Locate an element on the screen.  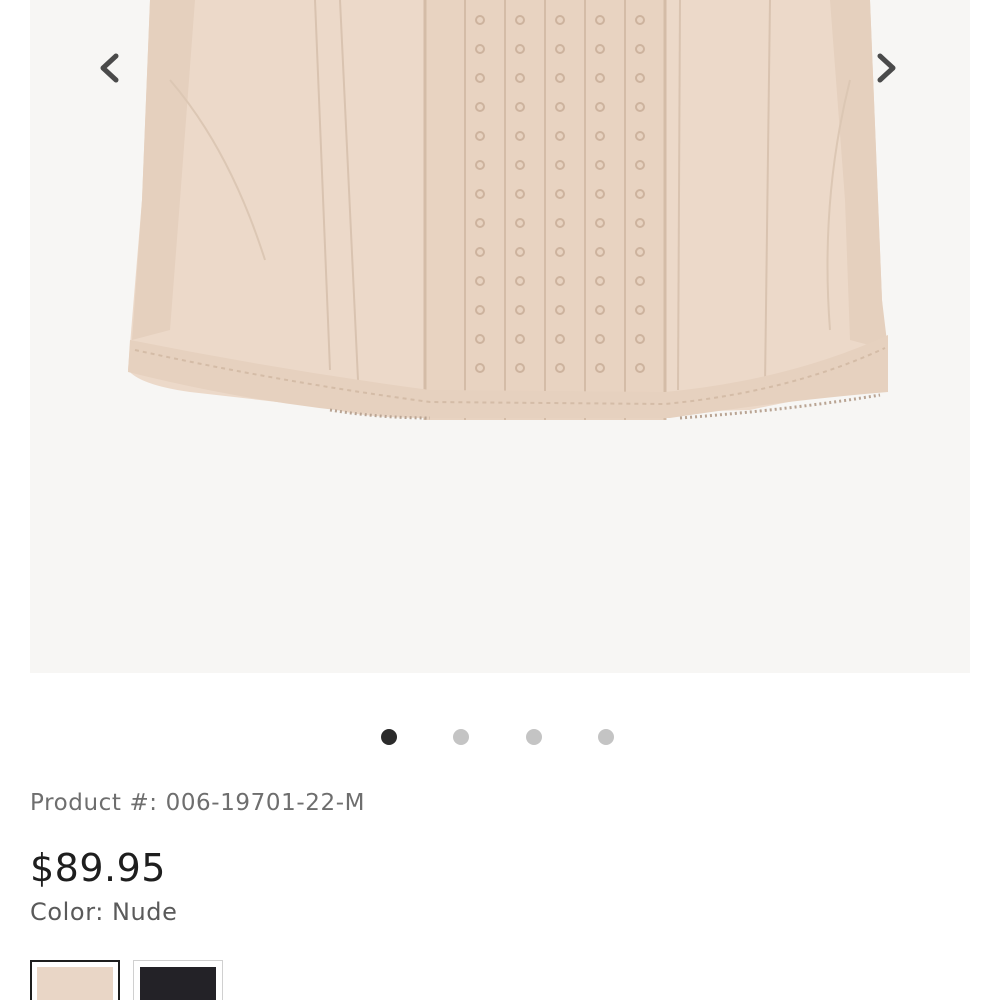
product-number-label: Product #: is located at coordinates (94, 803).